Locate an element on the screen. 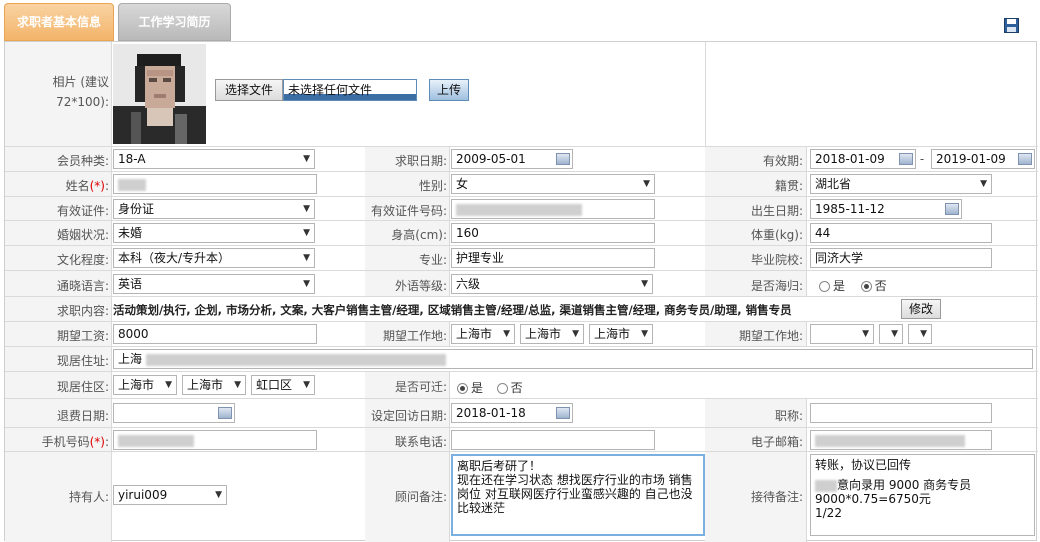  holder-label: 持有人: is located at coordinates (88, 497).